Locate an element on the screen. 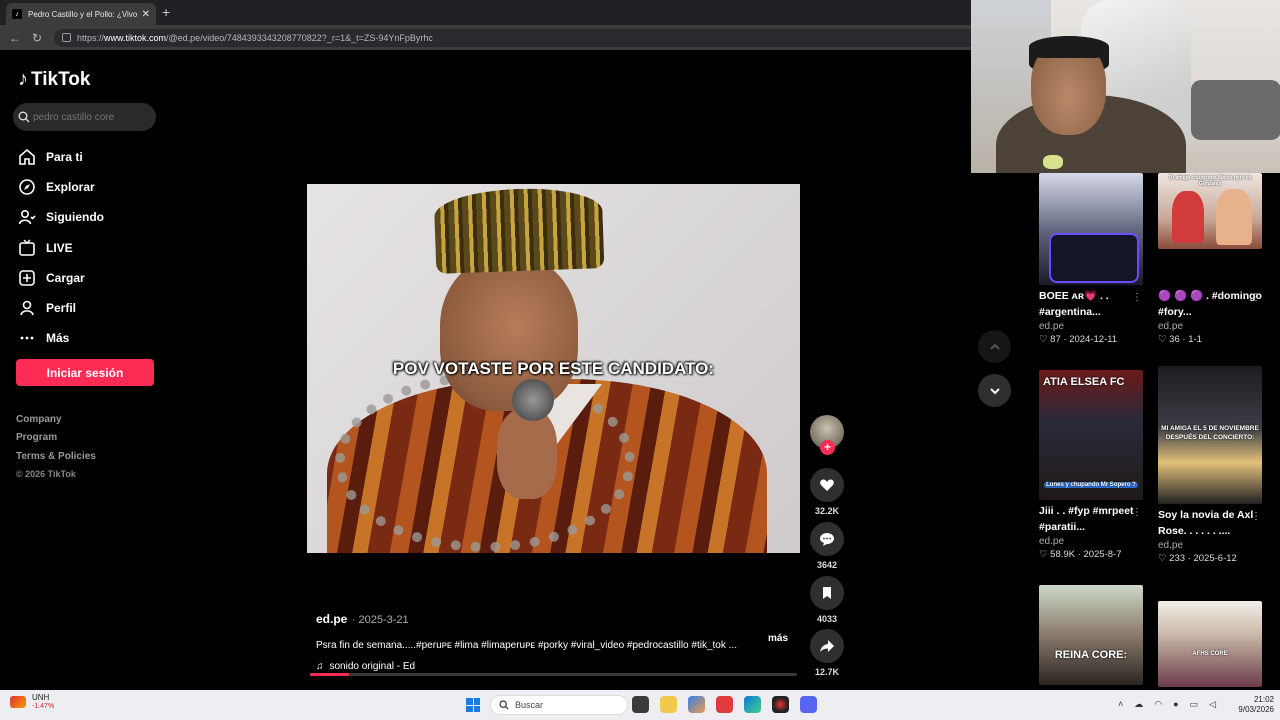 This screenshot has width=1280, height=720. more-link: más is located at coordinates (778, 638).